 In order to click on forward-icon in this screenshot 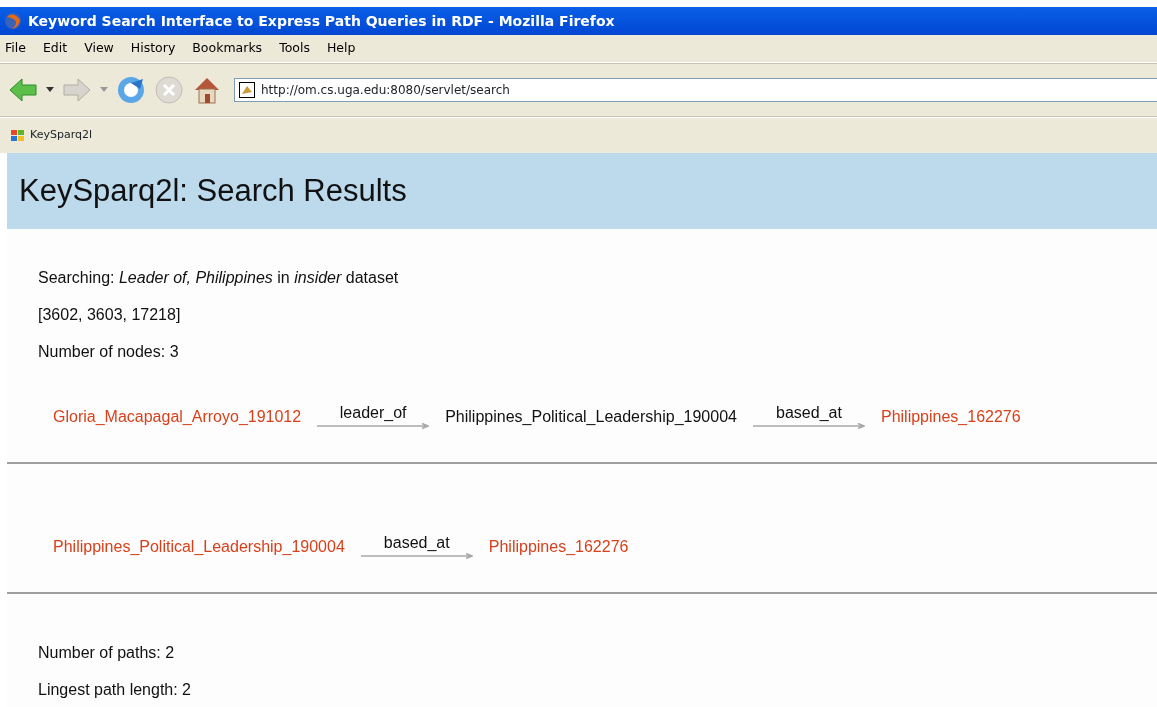, I will do `click(77, 90)`.